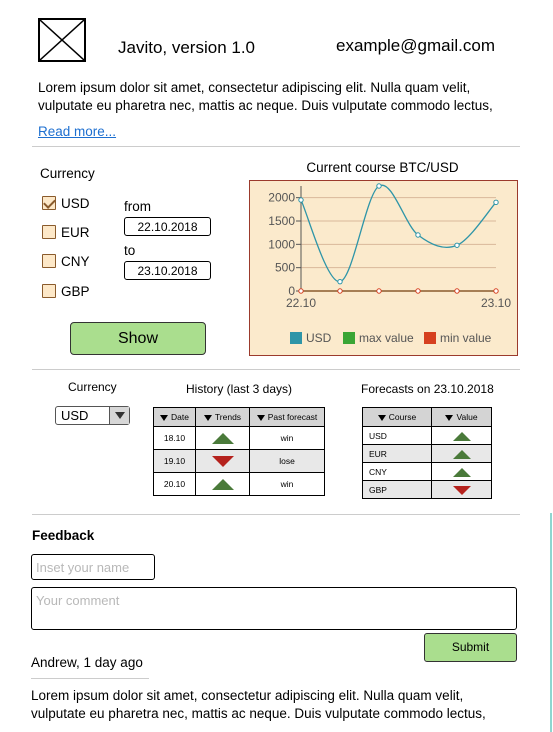 The height and width of the screenshot is (732, 553). What do you see at coordinates (551, 622) in the screenshot?
I see `scrollbar-edge` at bounding box center [551, 622].